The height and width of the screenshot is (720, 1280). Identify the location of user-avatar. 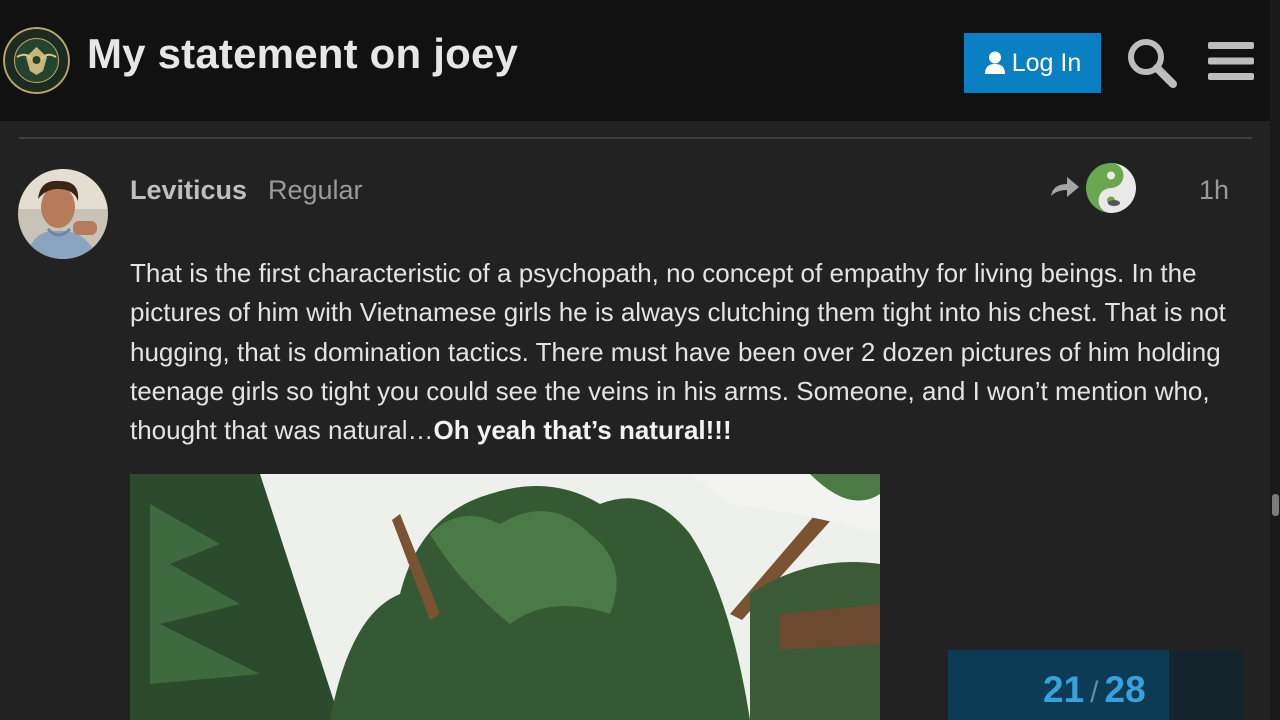
(63, 214).